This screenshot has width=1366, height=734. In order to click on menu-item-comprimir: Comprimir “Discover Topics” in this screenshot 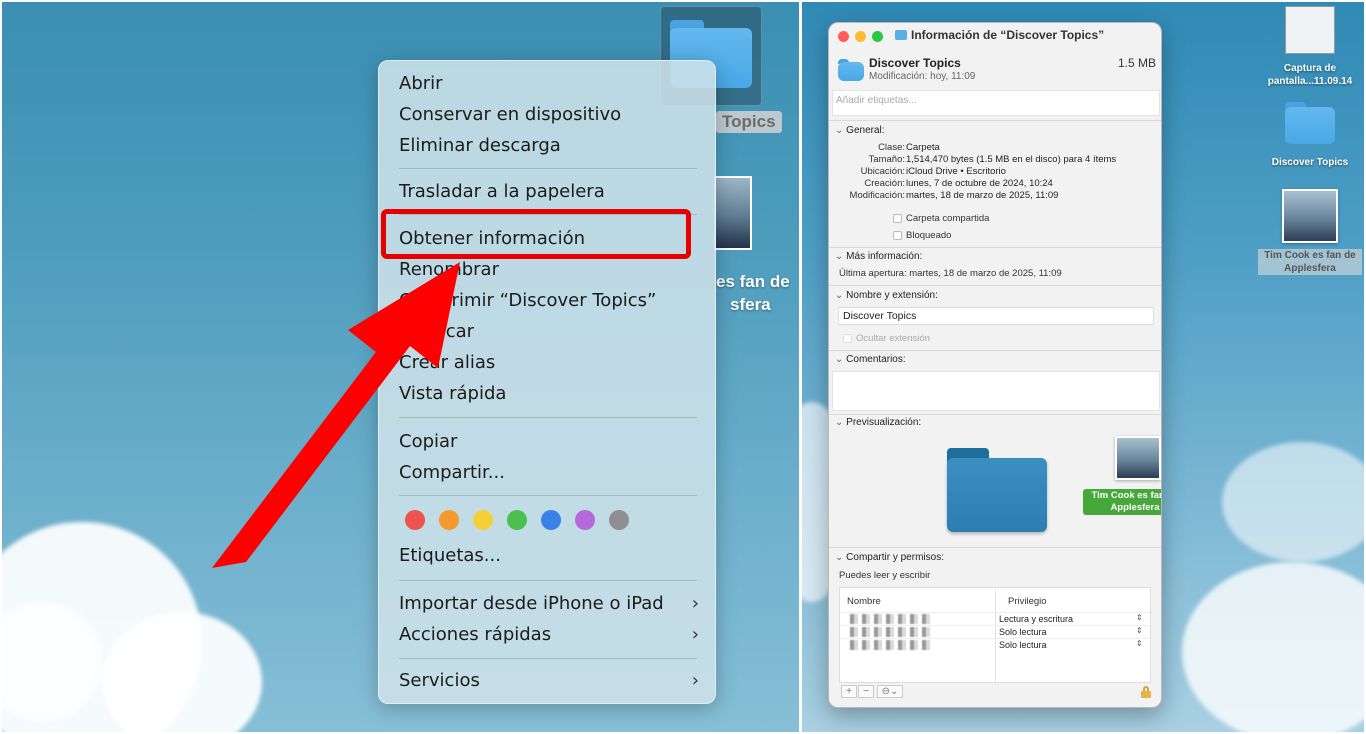, I will do `click(549, 301)`.